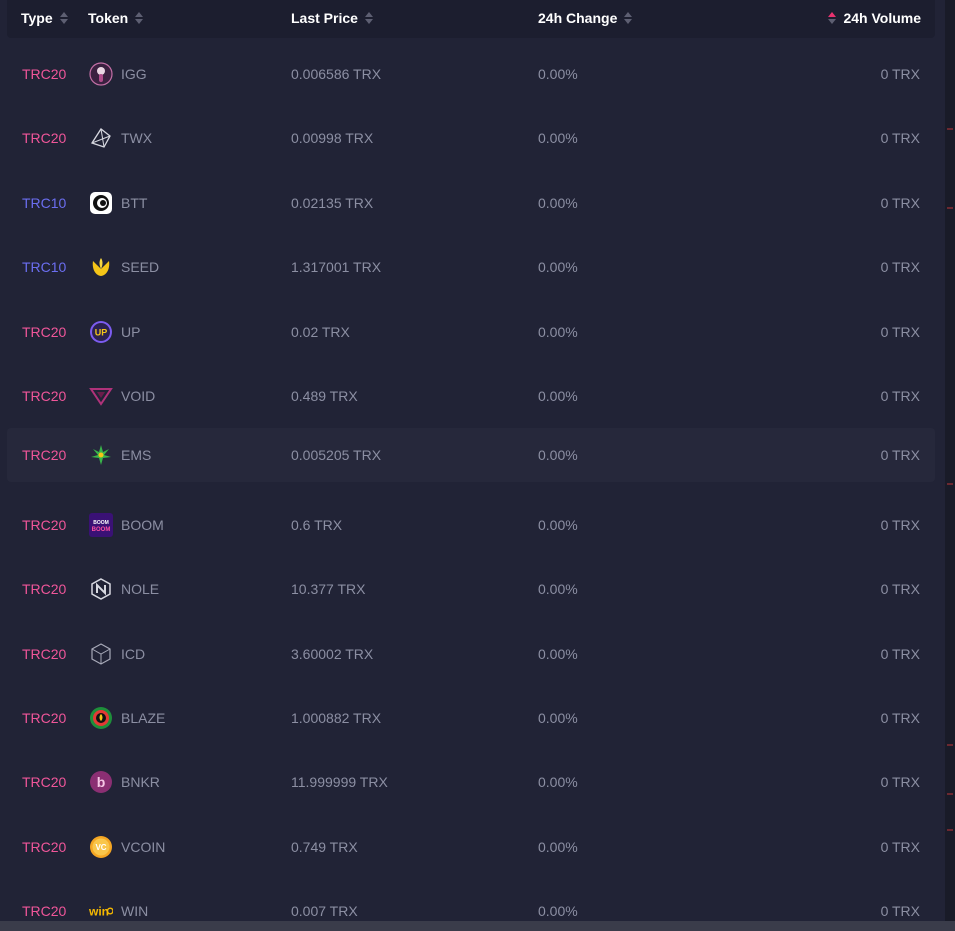 This screenshot has width=955, height=931. I want to click on token-cell: BOOM BOOM BOOM, so click(126, 525).